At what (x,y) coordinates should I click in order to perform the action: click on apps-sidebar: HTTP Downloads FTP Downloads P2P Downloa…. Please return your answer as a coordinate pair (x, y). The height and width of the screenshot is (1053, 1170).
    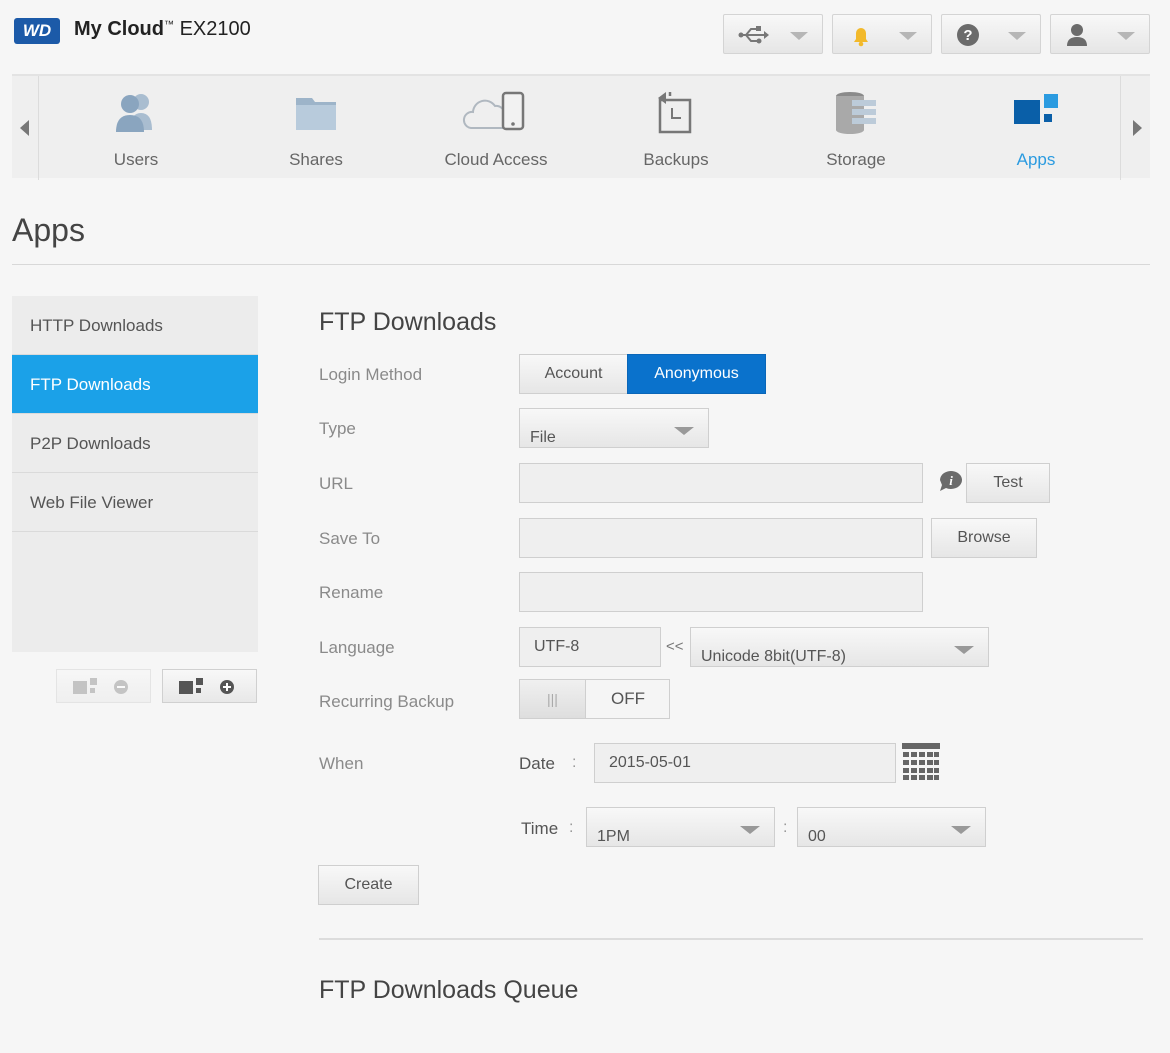
    Looking at the image, I should click on (135, 474).